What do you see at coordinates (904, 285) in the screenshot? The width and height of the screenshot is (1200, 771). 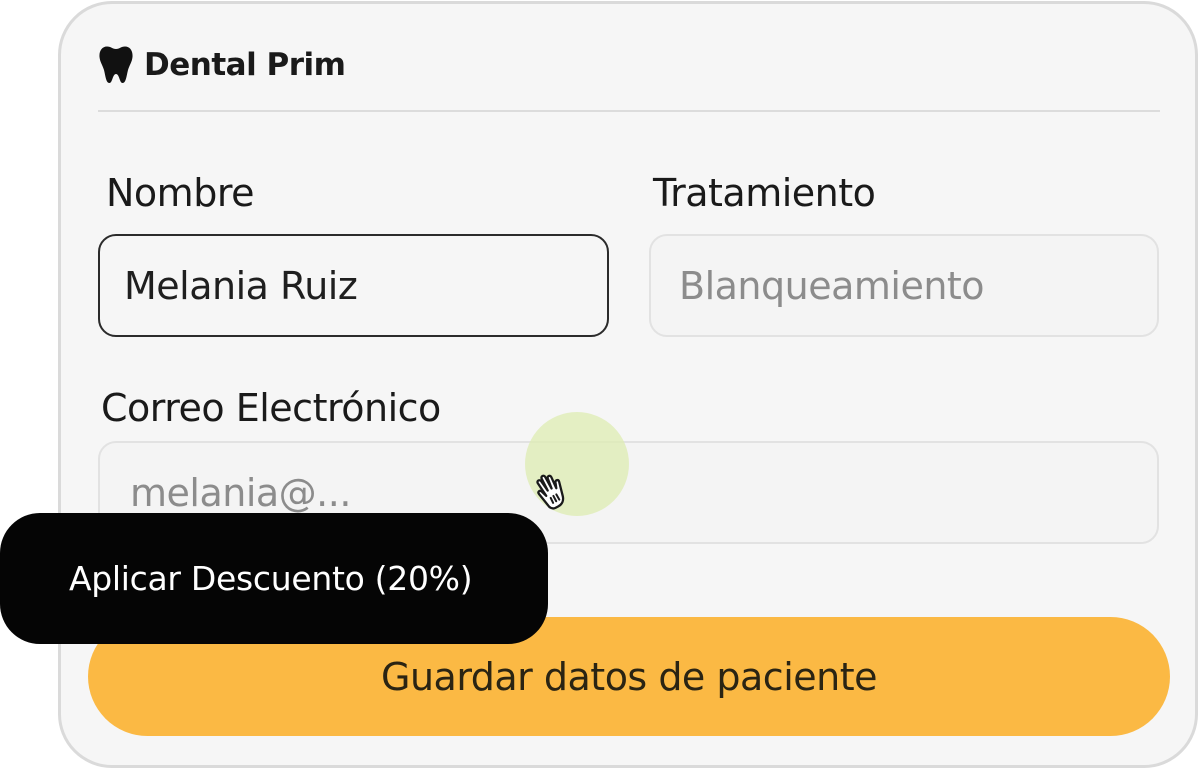 I see `treatment-input: Blanqueamiento` at bounding box center [904, 285].